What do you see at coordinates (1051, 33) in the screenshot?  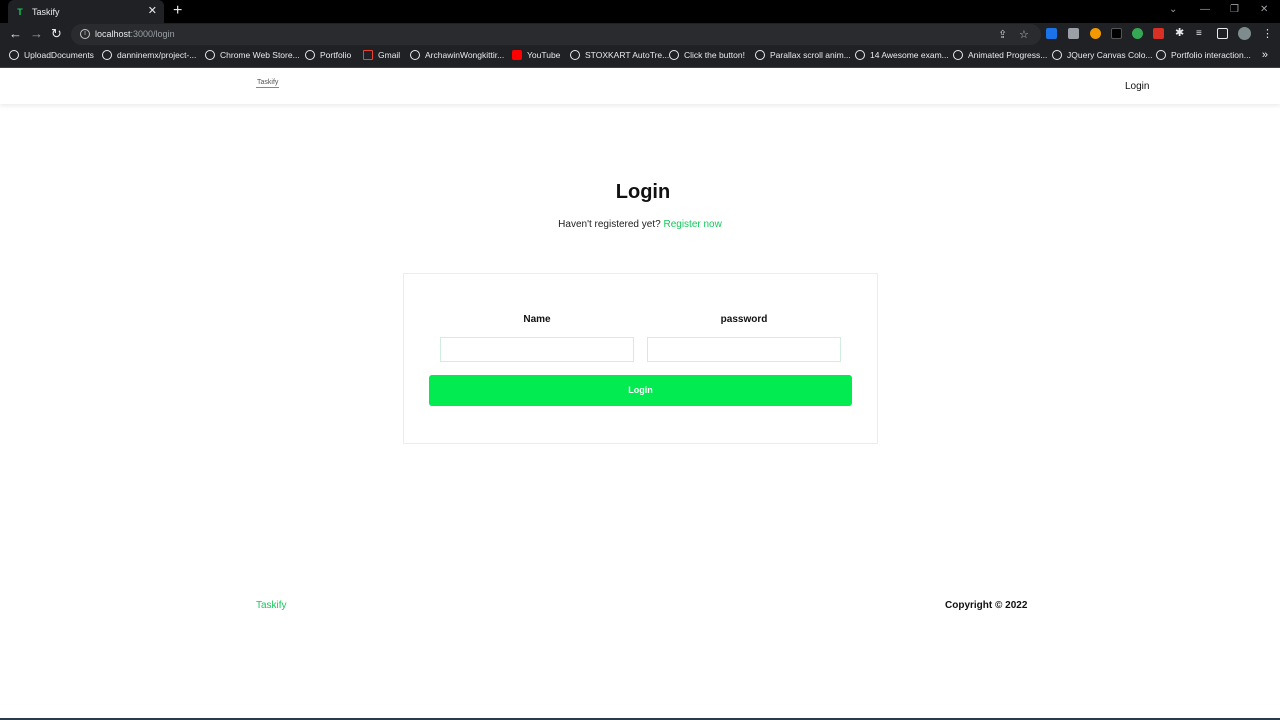 I see `extension-translate-icon` at bounding box center [1051, 33].